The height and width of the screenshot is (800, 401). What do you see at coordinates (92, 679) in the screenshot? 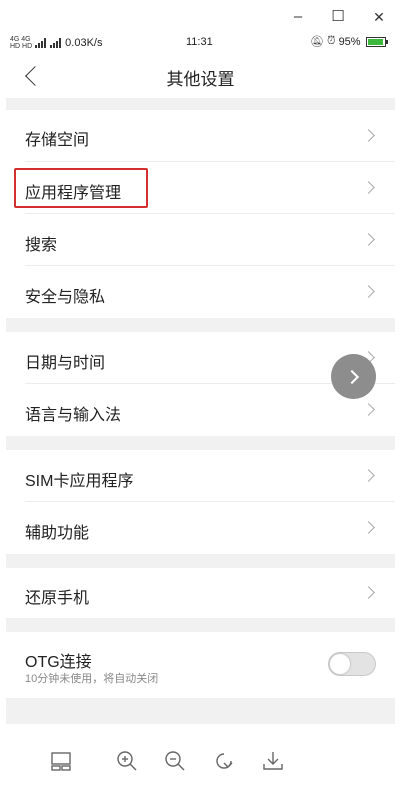
I see `settings-item-sublabel: 10分钟未使用，将自动关闭` at bounding box center [92, 679].